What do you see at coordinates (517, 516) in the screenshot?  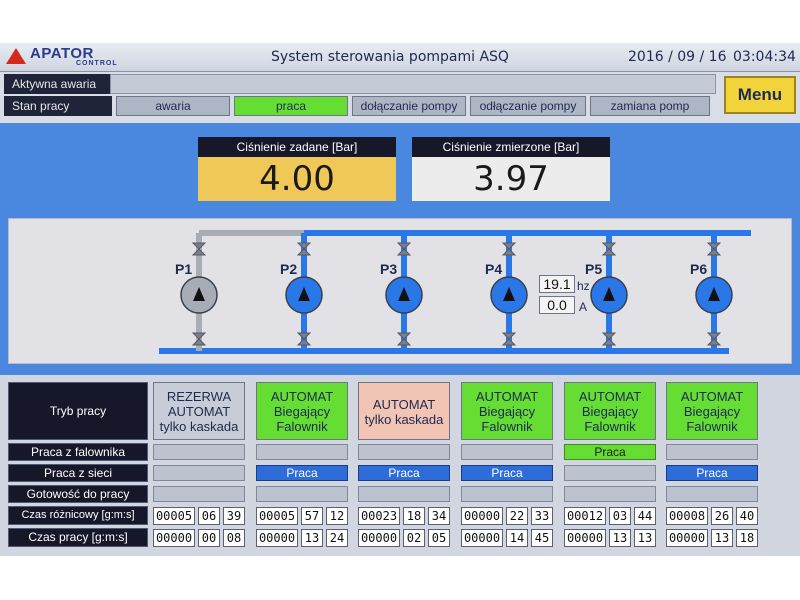 I see `pump-diff-time-4-2: 22` at bounding box center [517, 516].